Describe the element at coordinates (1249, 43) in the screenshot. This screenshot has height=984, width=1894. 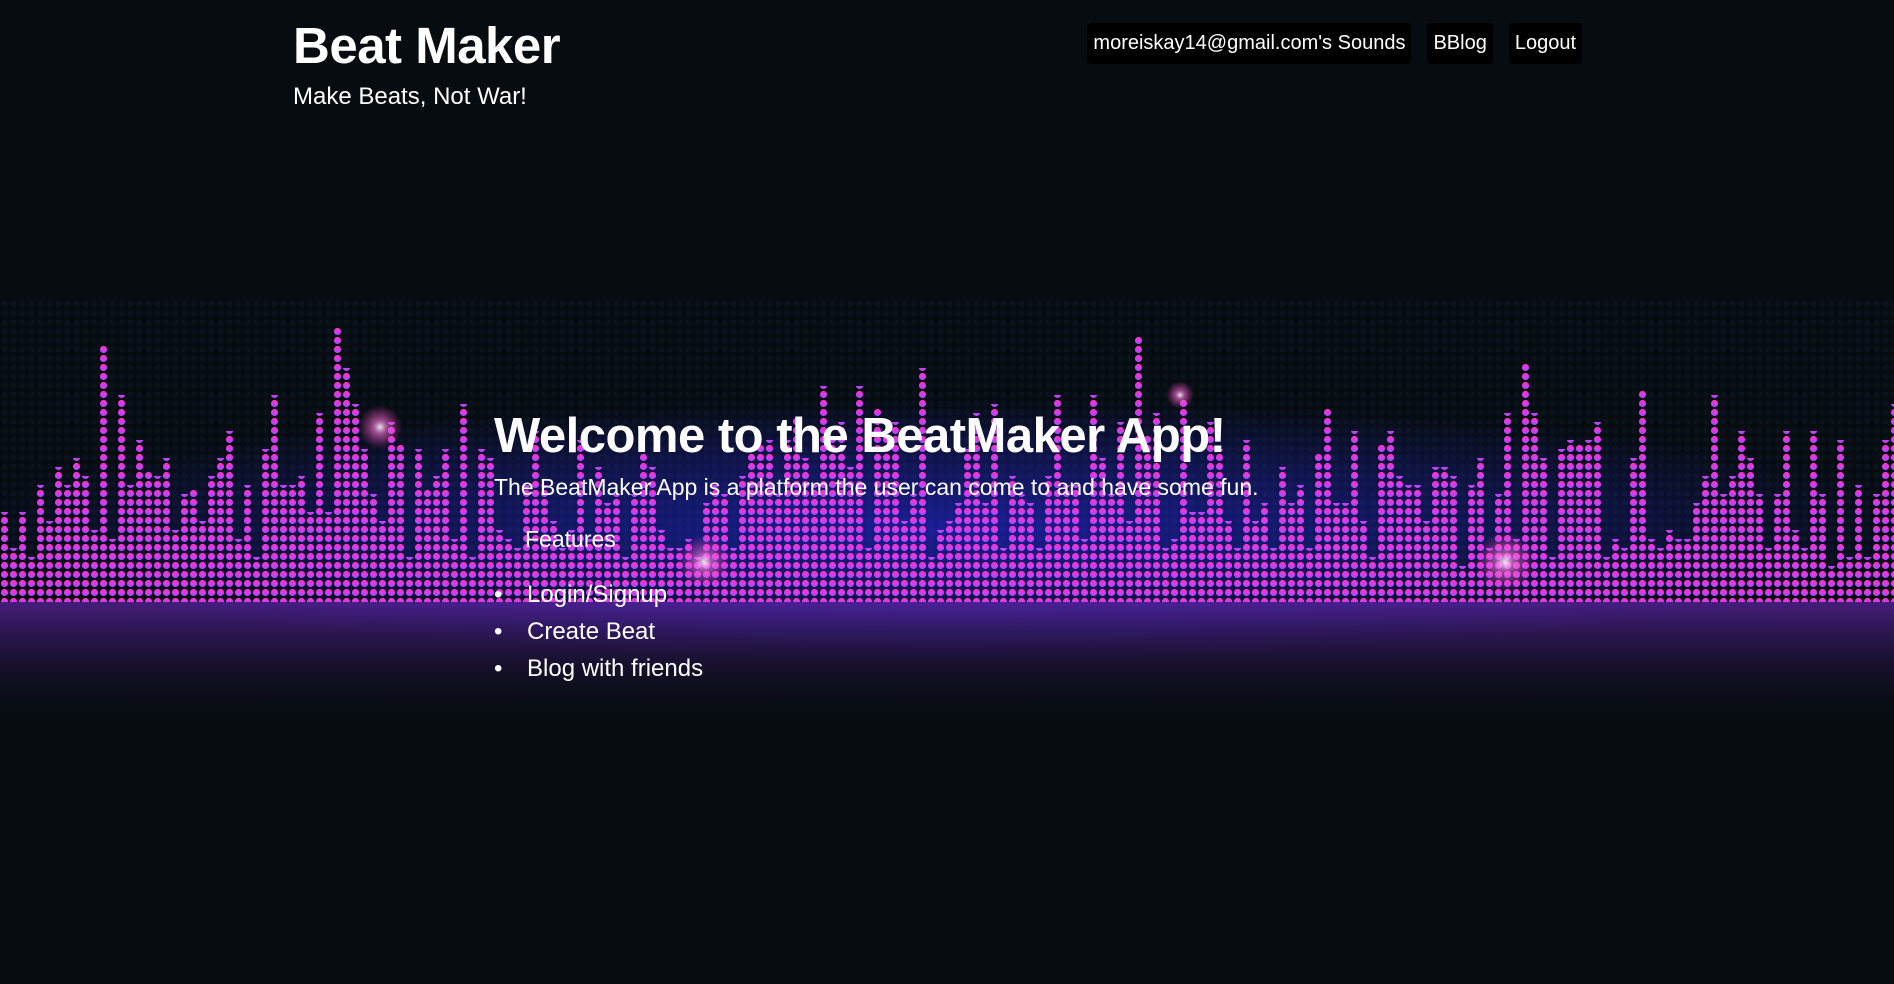
I see `nav-my-sounds-link: moreiskay14@gmail.com's Sounds` at that location.